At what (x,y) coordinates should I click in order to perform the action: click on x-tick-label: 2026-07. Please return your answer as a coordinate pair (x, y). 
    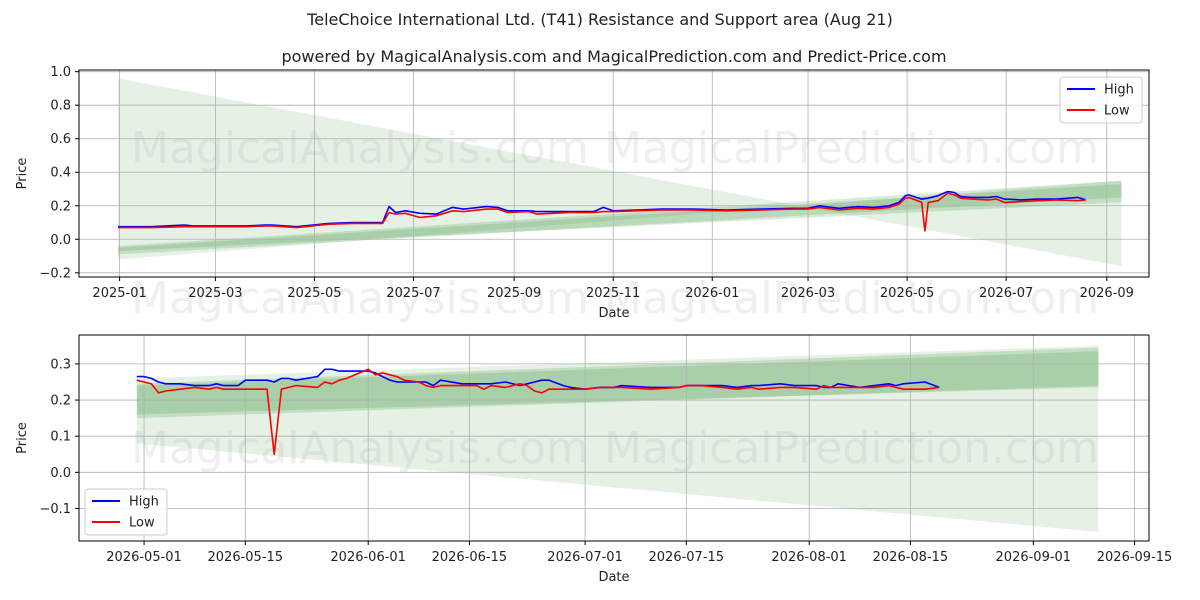
    Looking at the image, I should click on (1006, 293).